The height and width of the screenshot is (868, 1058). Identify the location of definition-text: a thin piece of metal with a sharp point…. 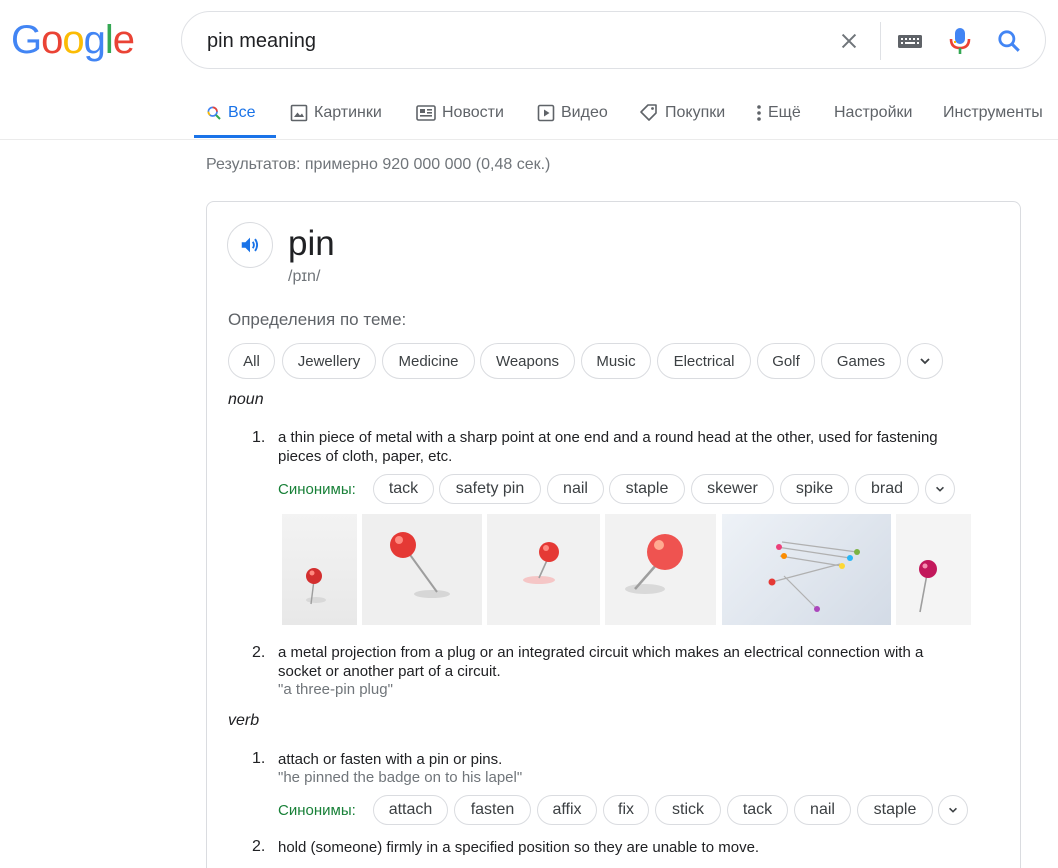
(638, 447).